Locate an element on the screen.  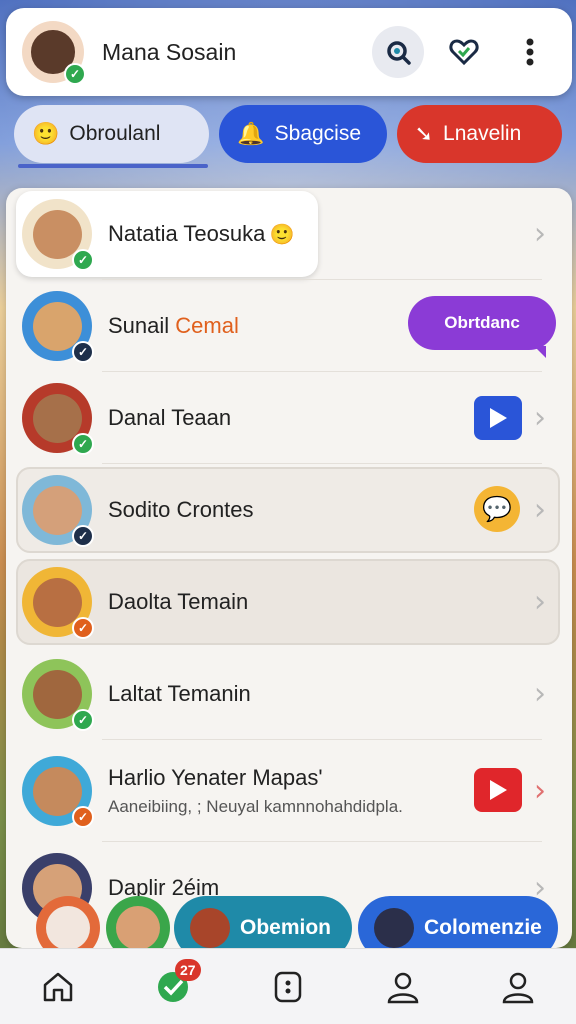
tab-obroulanl: 🙂 Obroulanl is located at coordinates (112, 134).